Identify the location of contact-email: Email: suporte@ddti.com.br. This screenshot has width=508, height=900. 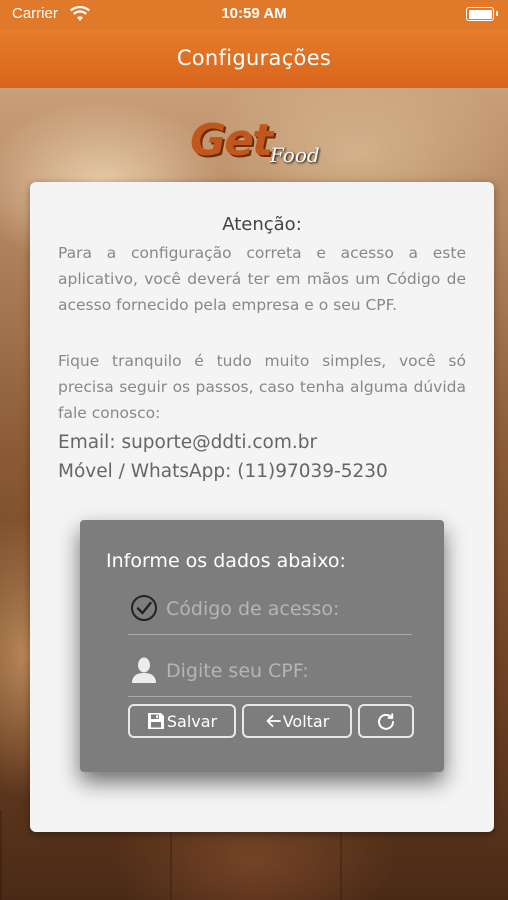
(188, 442).